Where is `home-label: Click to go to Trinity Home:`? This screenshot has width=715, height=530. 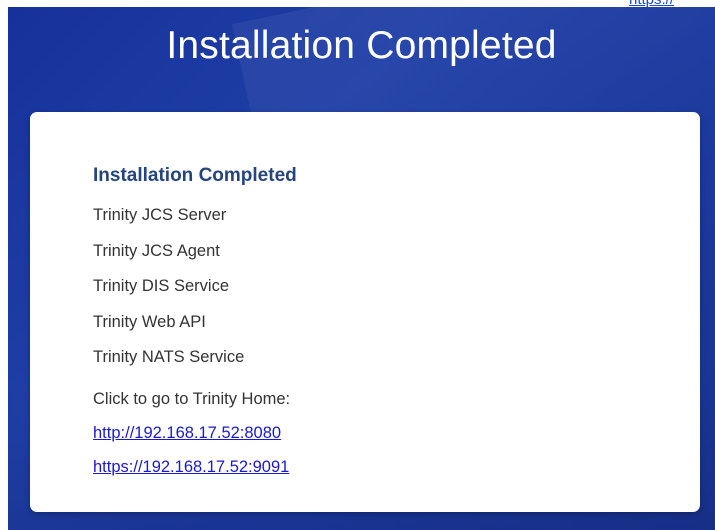 home-label: Click to go to Trinity Home: is located at coordinates (192, 399).